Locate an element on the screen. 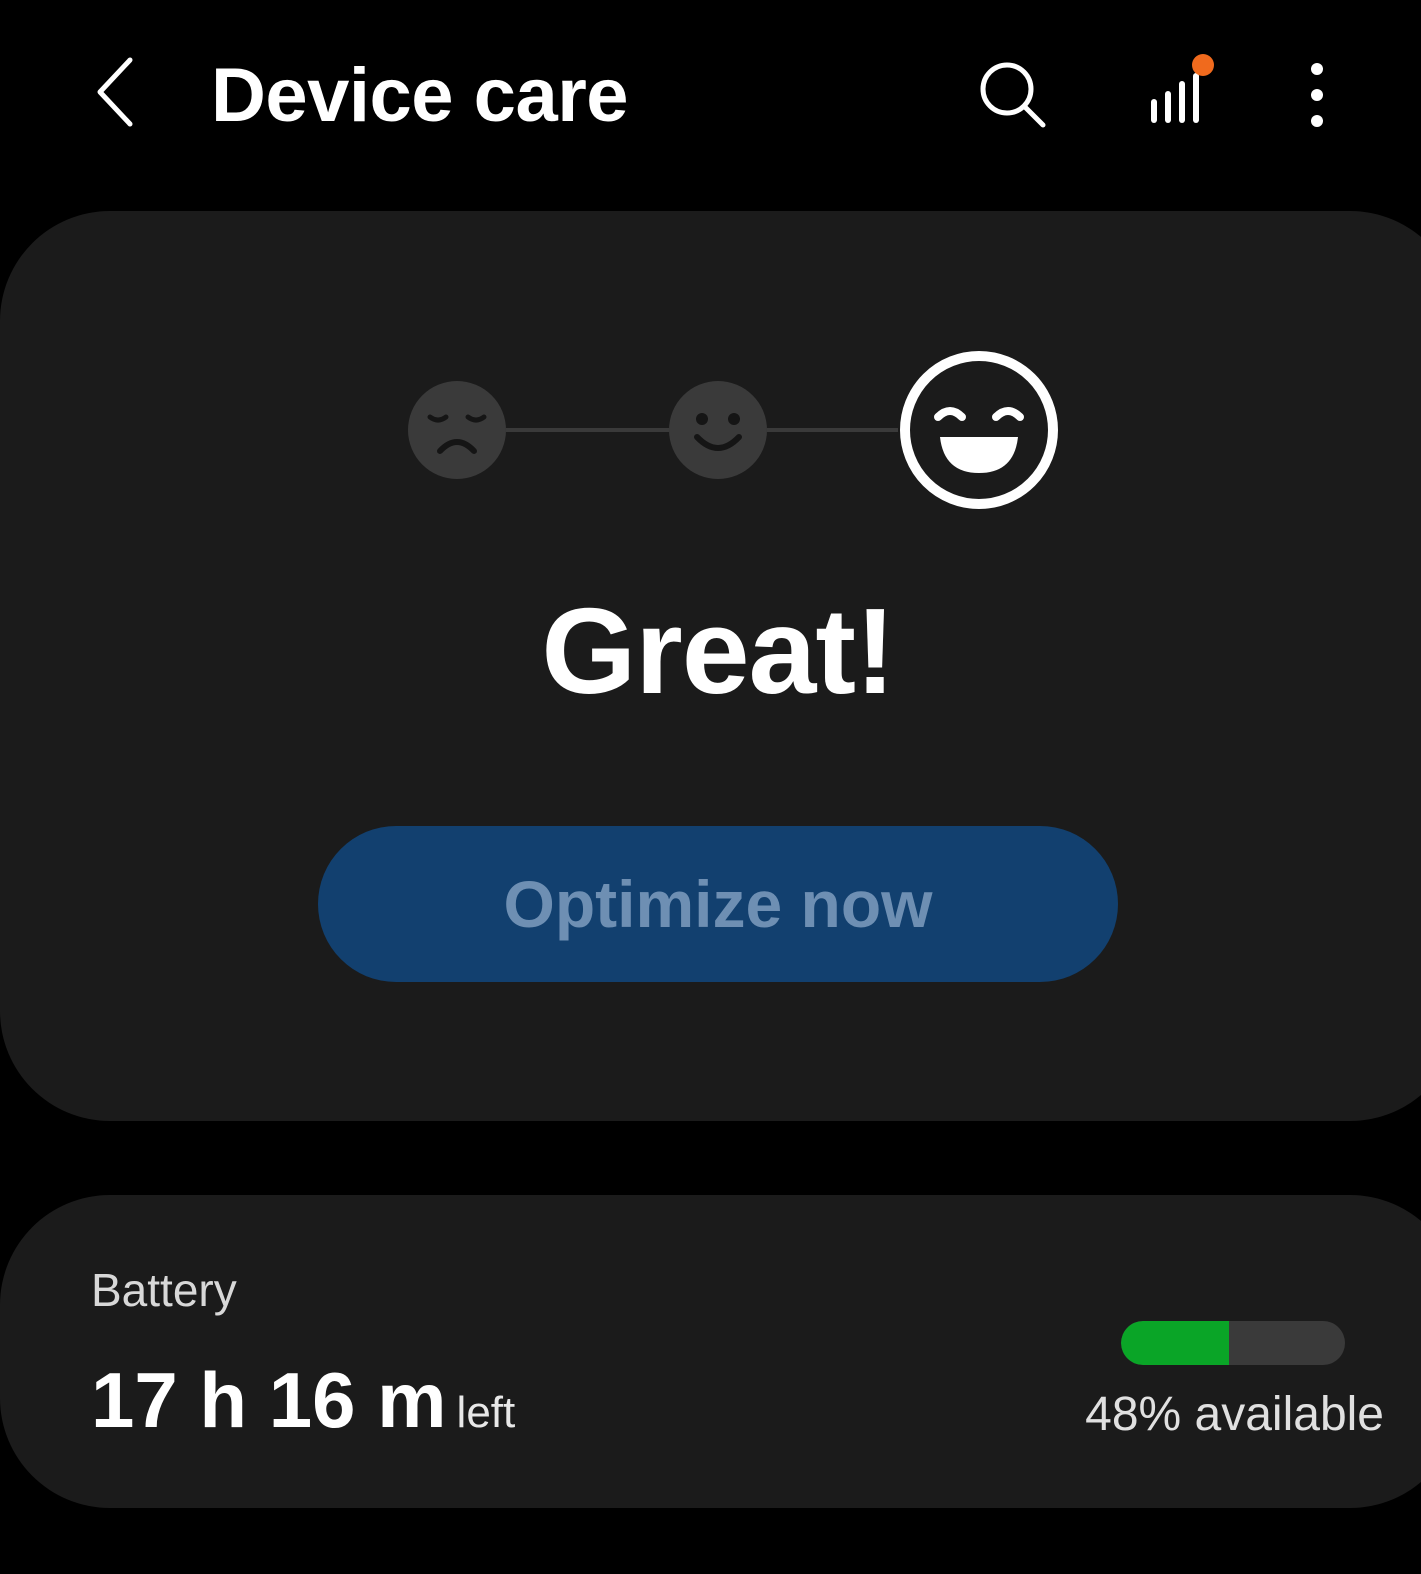 This screenshot has width=1421, height=1574. back-button is located at coordinates (116, 92).